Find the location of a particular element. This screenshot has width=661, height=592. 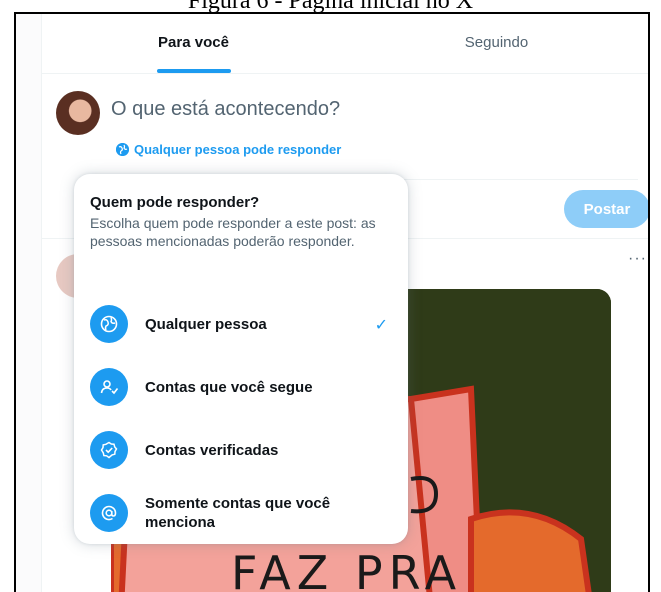

at-sign-icon is located at coordinates (109, 513).